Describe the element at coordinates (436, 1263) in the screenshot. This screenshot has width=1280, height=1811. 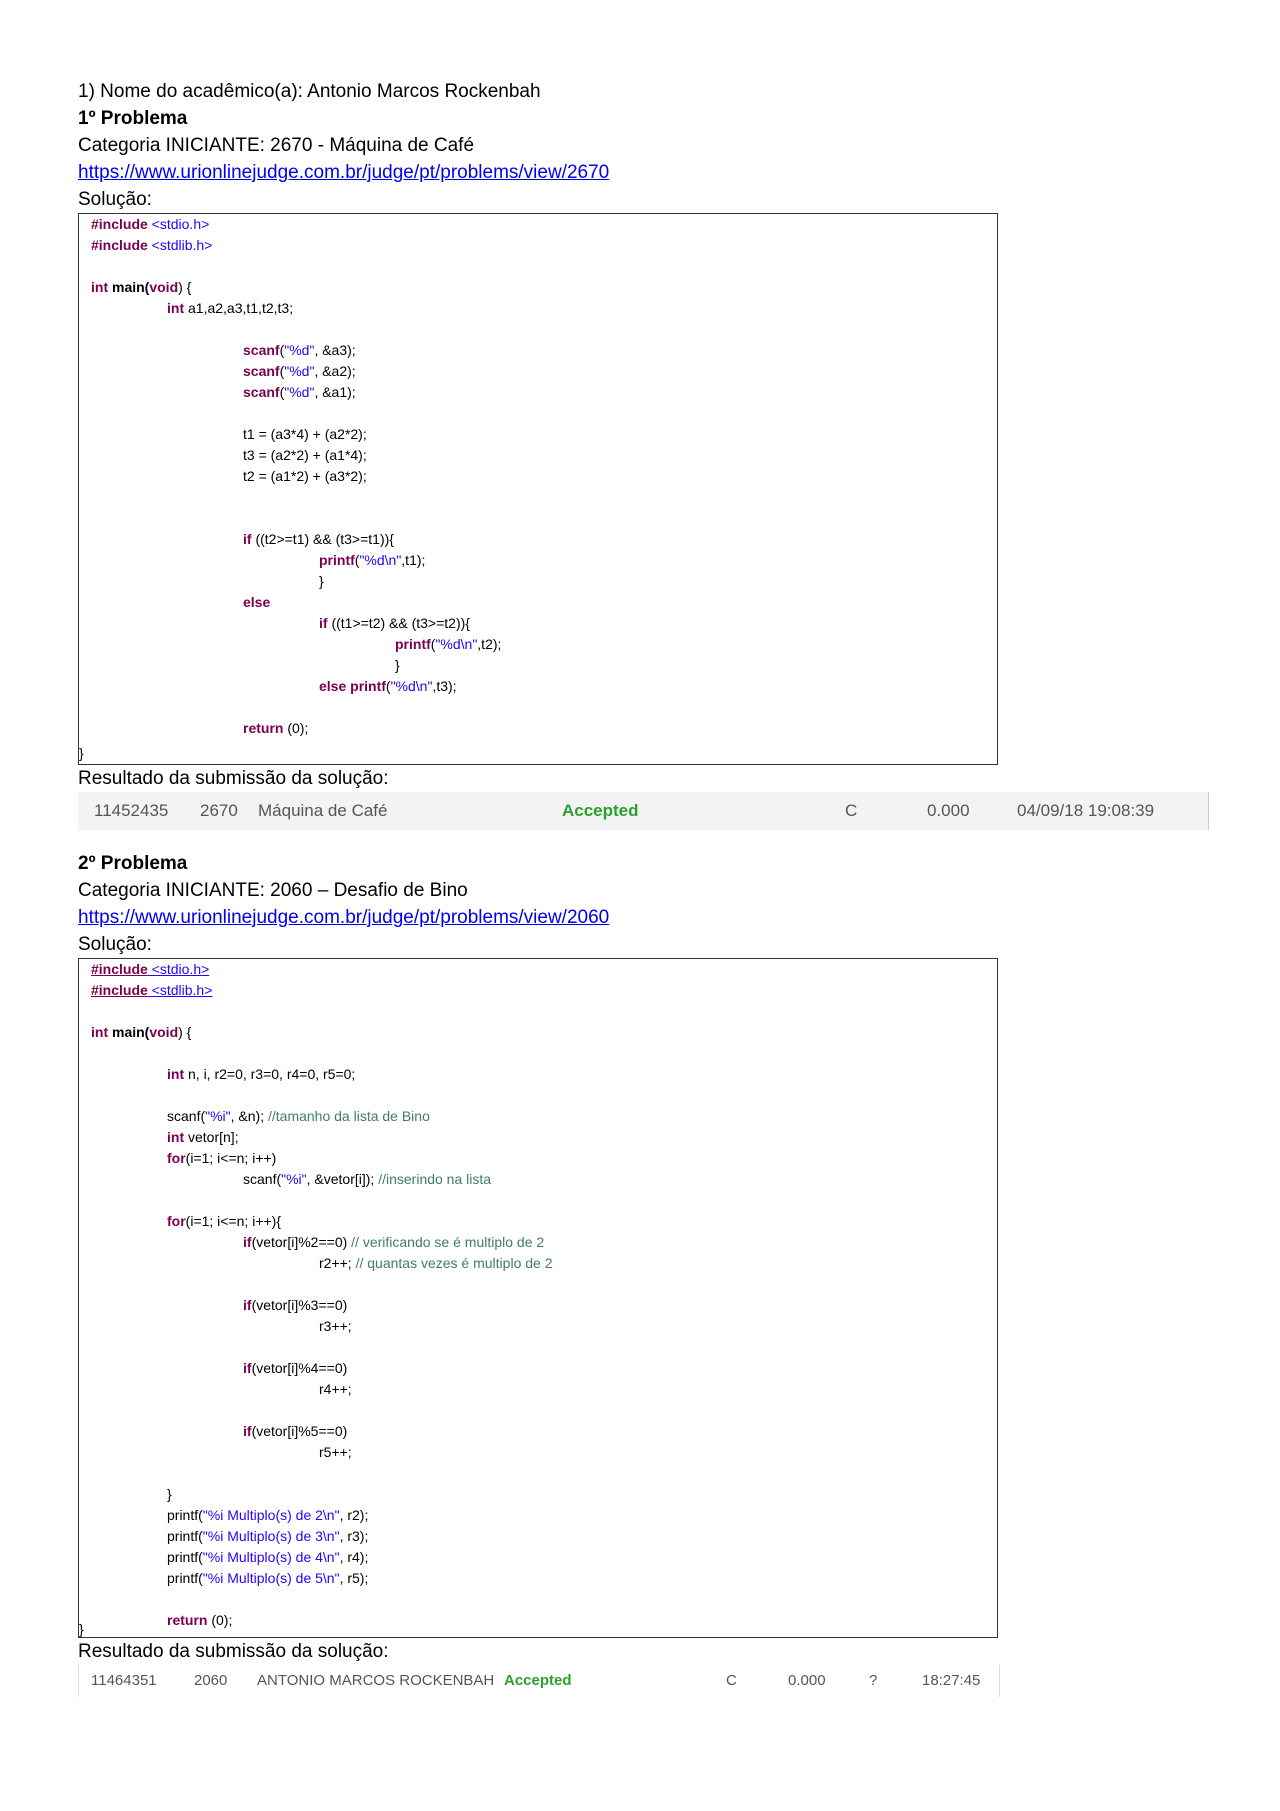
I see `code-line: r2++; // quantas vezes é multiplo de 2` at that location.